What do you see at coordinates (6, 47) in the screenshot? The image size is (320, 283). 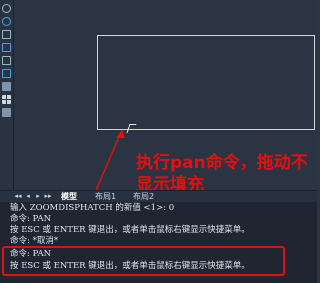 I see `node-icon` at bounding box center [6, 47].